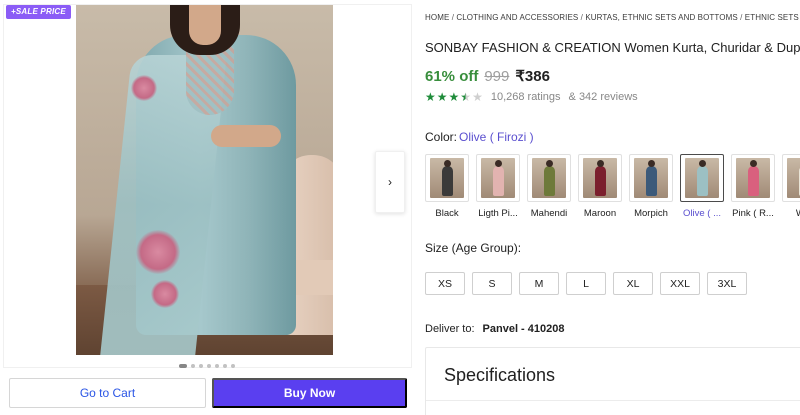 This screenshot has width=800, height=415. Describe the element at coordinates (447, 213) in the screenshot. I see `swatch-label: Black` at that location.